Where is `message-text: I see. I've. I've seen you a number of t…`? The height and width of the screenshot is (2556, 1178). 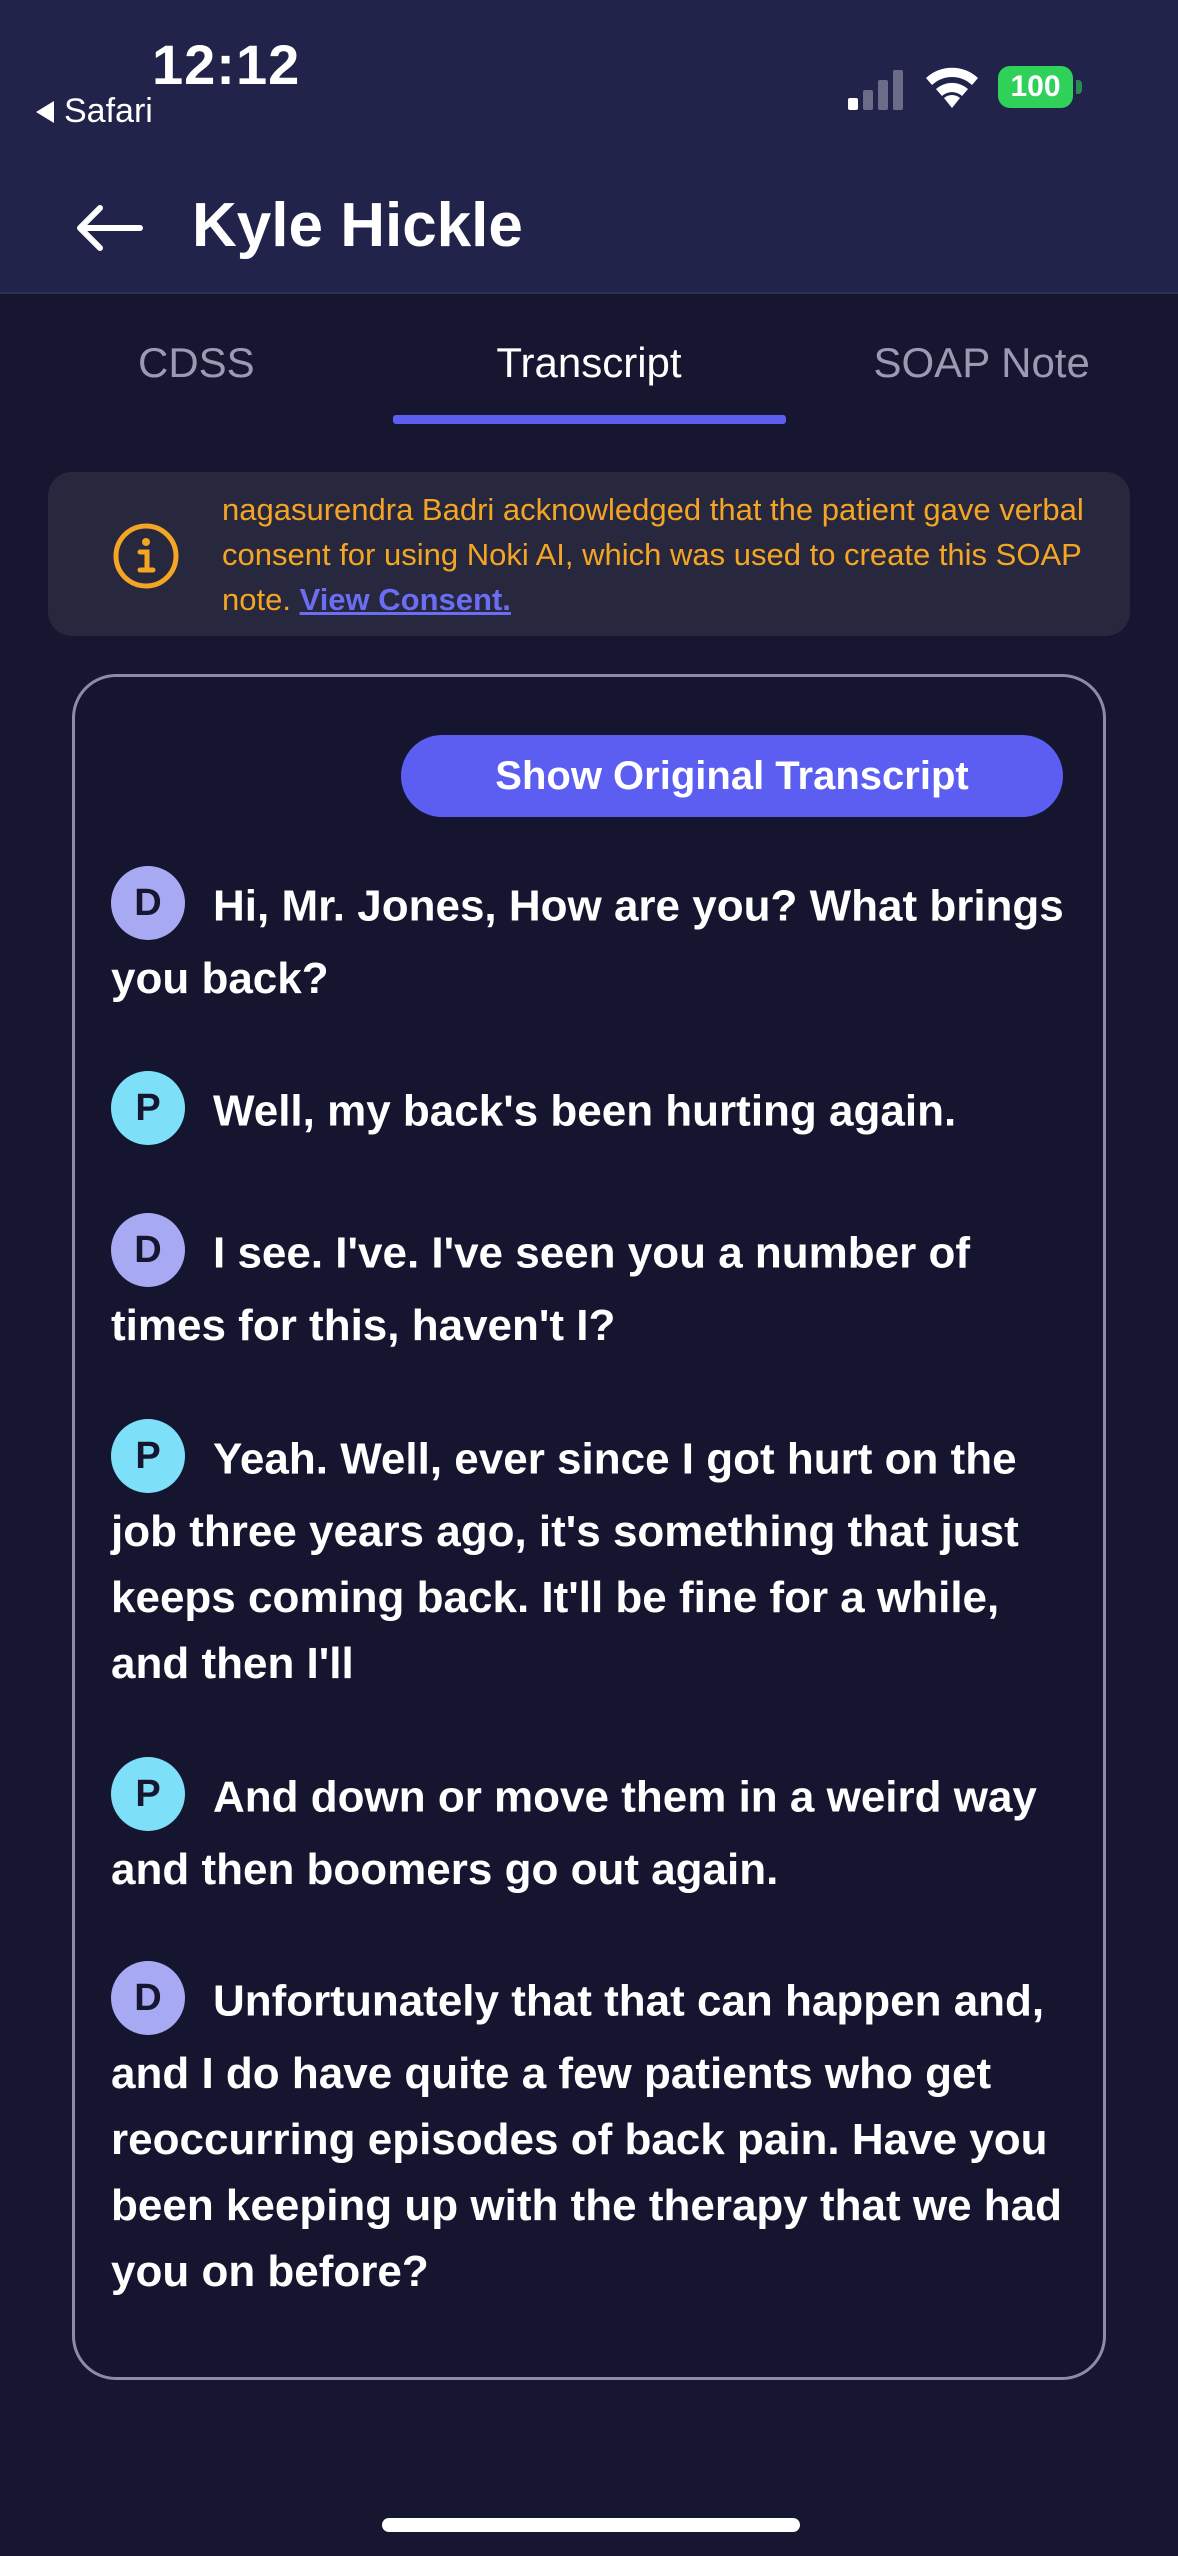 message-text: I see. I've. I've seen you a number of t… is located at coordinates (541, 1289).